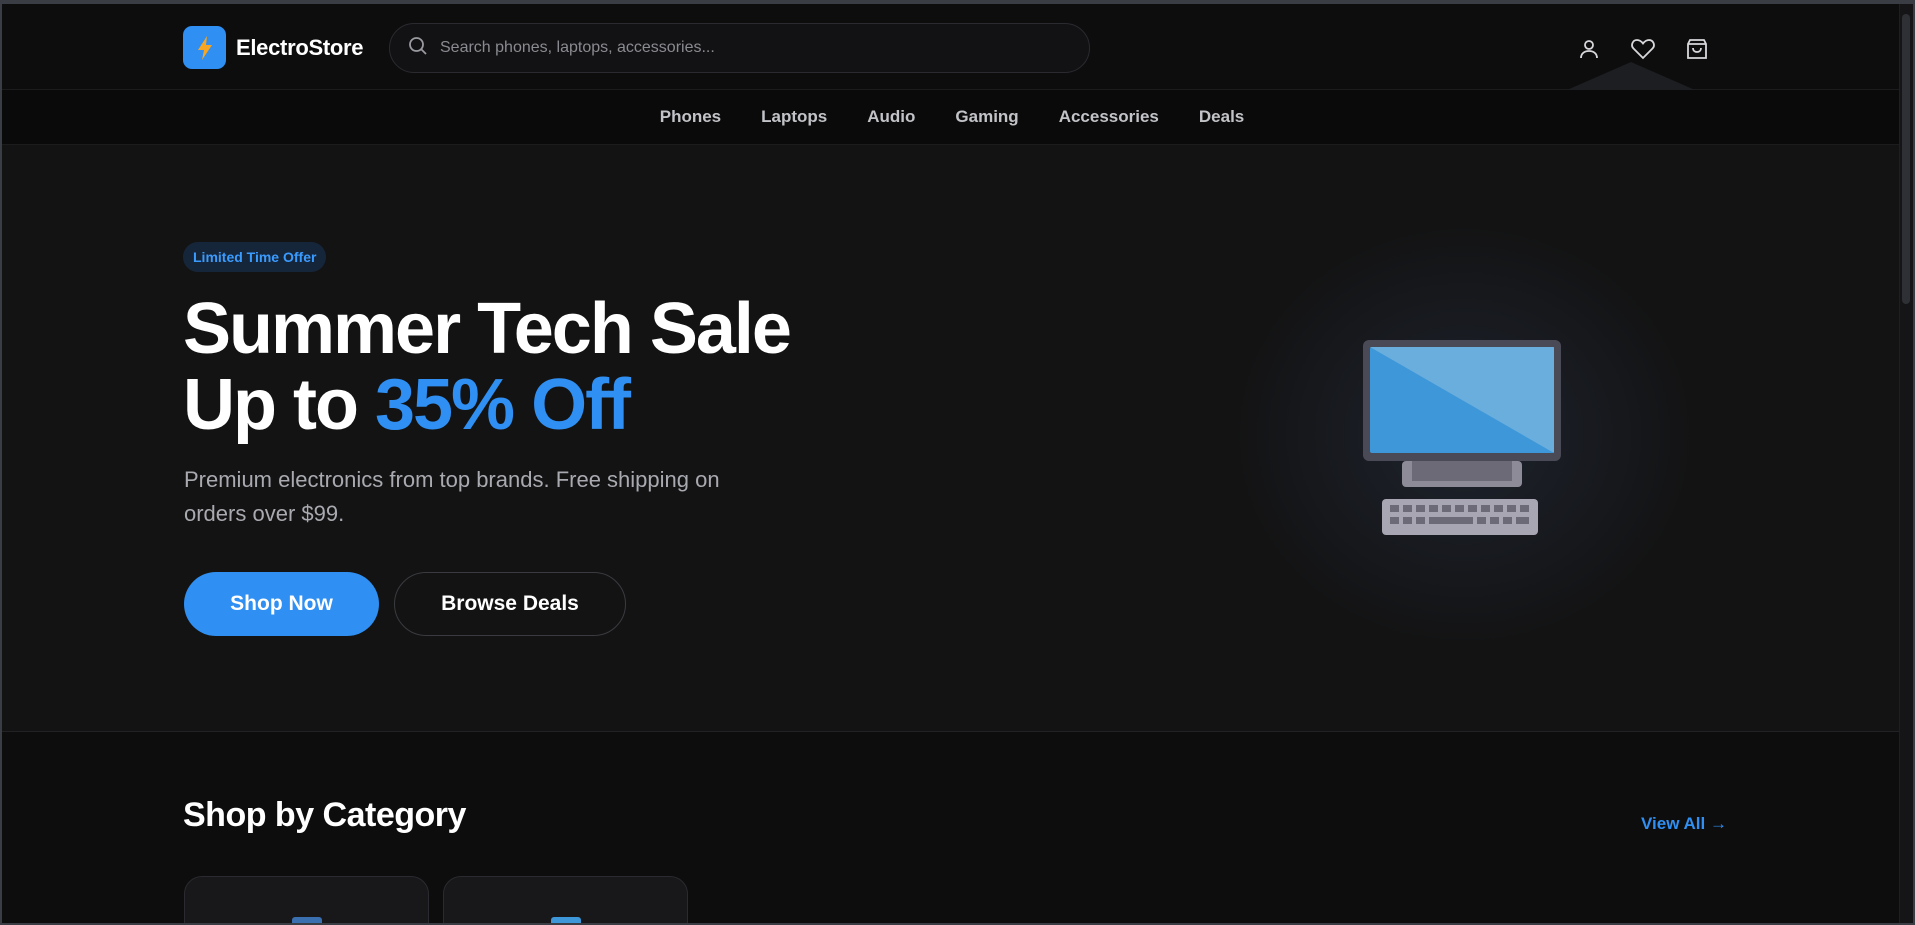 The image size is (1915, 925). Describe the element at coordinates (1109, 117) in the screenshot. I see `nav-item-accessories: Accessories` at that location.